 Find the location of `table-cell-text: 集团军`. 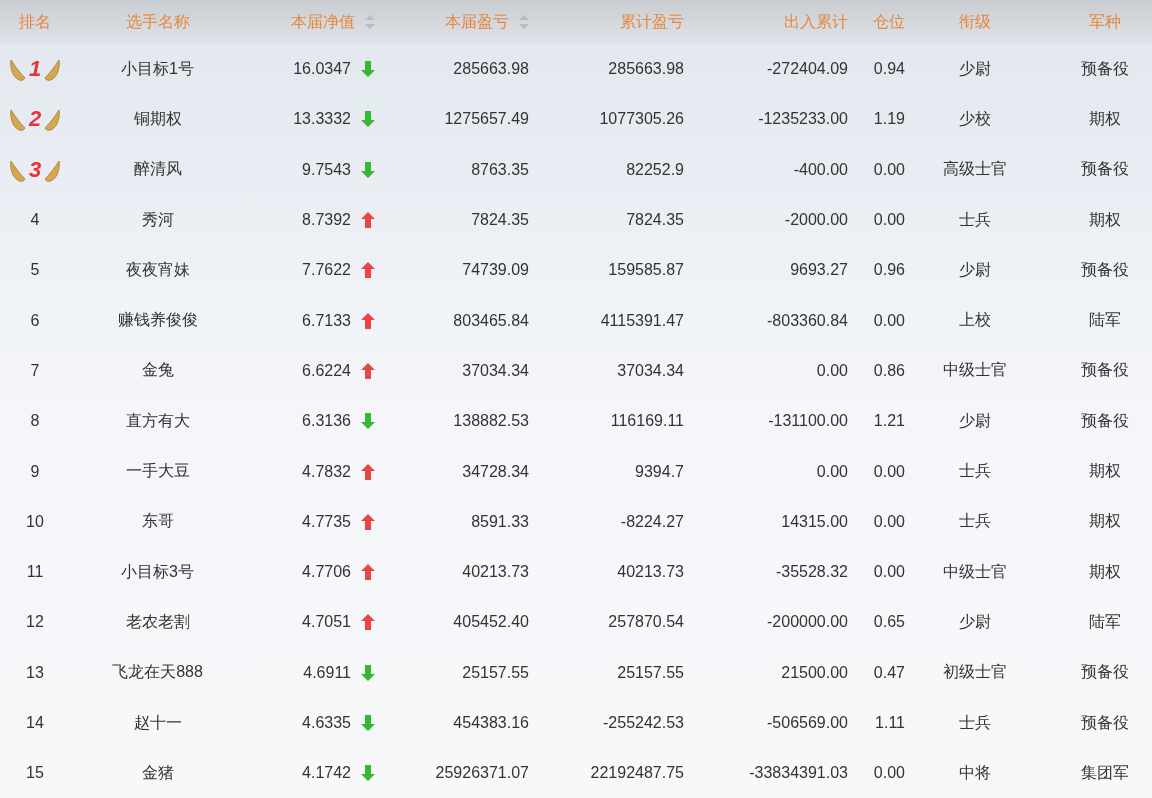

table-cell-text: 集团军 is located at coordinates (1105, 772).